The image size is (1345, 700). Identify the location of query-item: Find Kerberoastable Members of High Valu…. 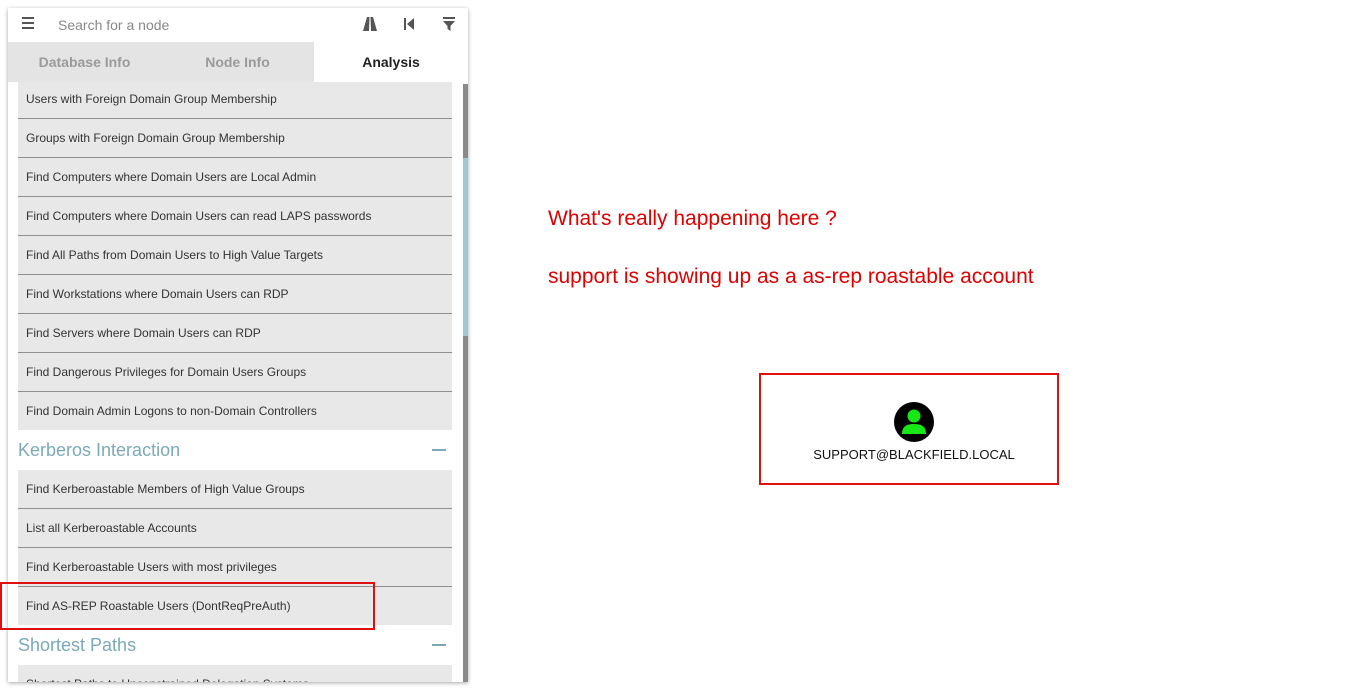
(235, 489).